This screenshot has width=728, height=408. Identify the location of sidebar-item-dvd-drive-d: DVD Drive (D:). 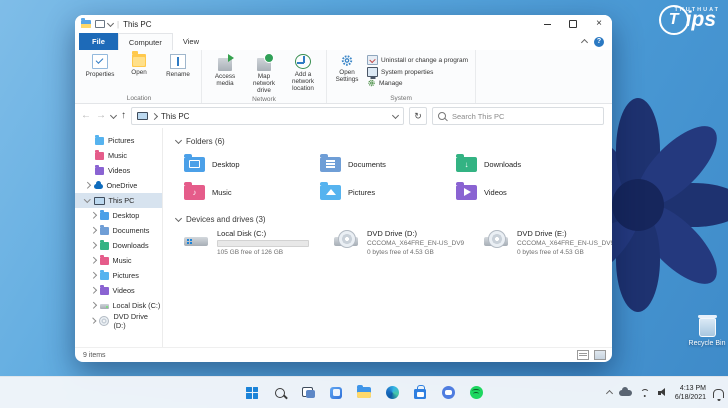
(118, 321).